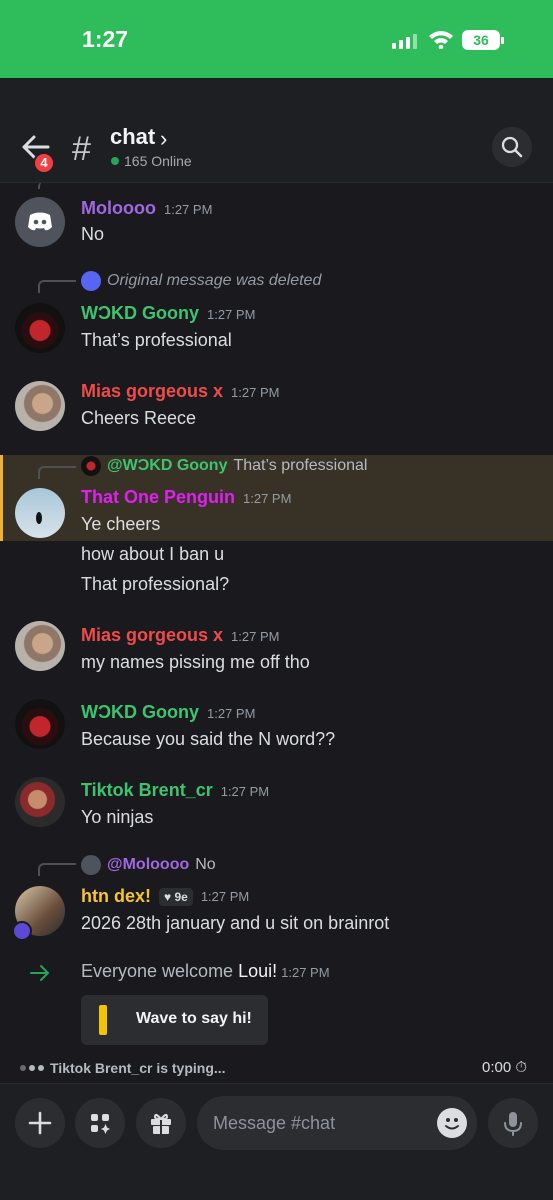 The width and height of the screenshot is (553, 1200). What do you see at coordinates (276, 130) in the screenshot?
I see `channel-header: 4 # chat › 165 Online` at bounding box center [276, 130].